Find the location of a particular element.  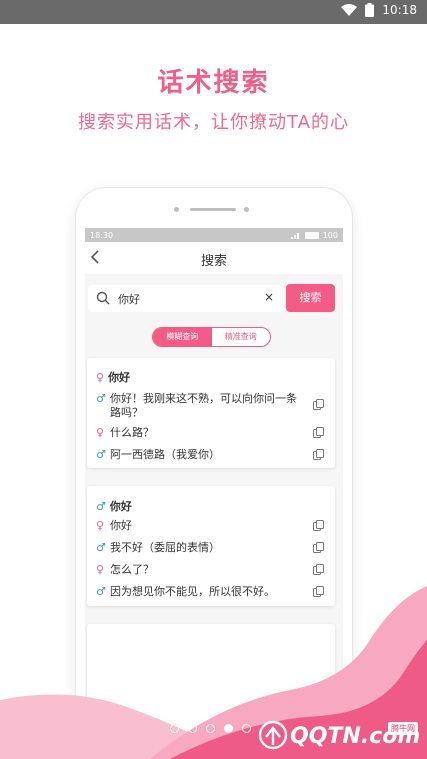

inner-status-time: 18:30 is located at coordinates (102, 235).